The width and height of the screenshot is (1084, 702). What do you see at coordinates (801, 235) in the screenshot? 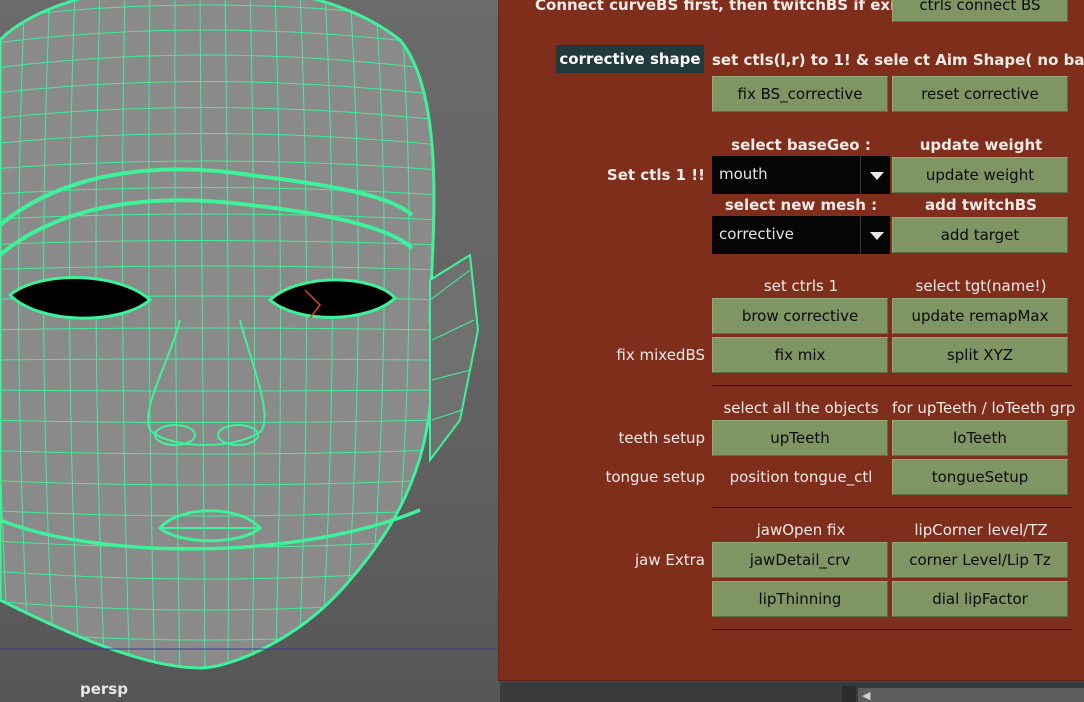
I see `new-mesh-dropdown: corrective` at bounding box center [801, 235].